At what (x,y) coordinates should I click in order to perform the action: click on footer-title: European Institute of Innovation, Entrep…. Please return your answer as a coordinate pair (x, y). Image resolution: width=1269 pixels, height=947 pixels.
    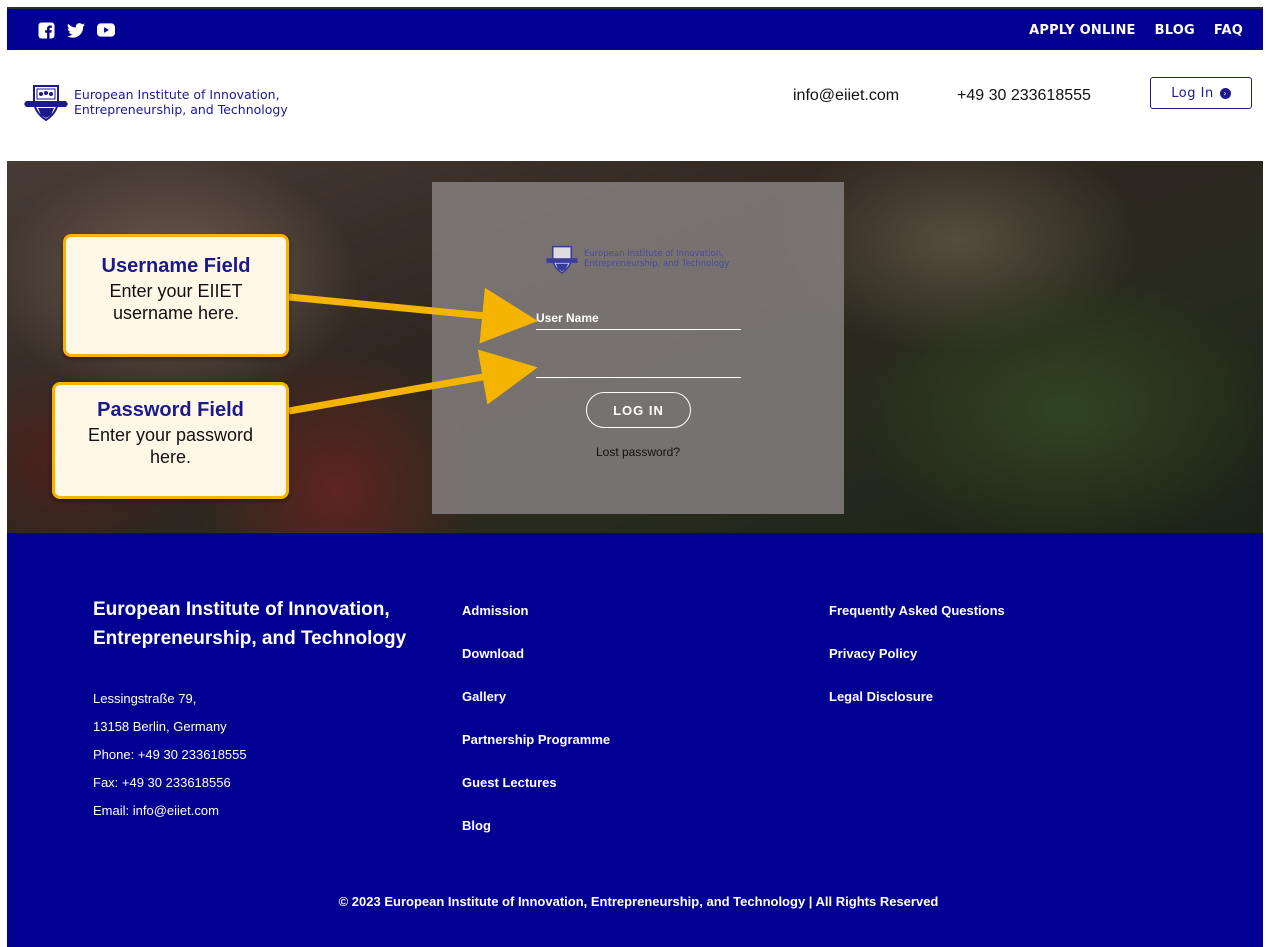
    Looking at the image, I should click on (249, 624).